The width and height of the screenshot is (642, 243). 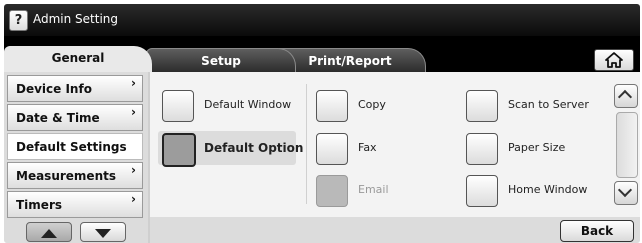 What do you see at coordinates (627, 145) in the screenshot?
I see `scrollbar-track` at bounding box center [627, 145].